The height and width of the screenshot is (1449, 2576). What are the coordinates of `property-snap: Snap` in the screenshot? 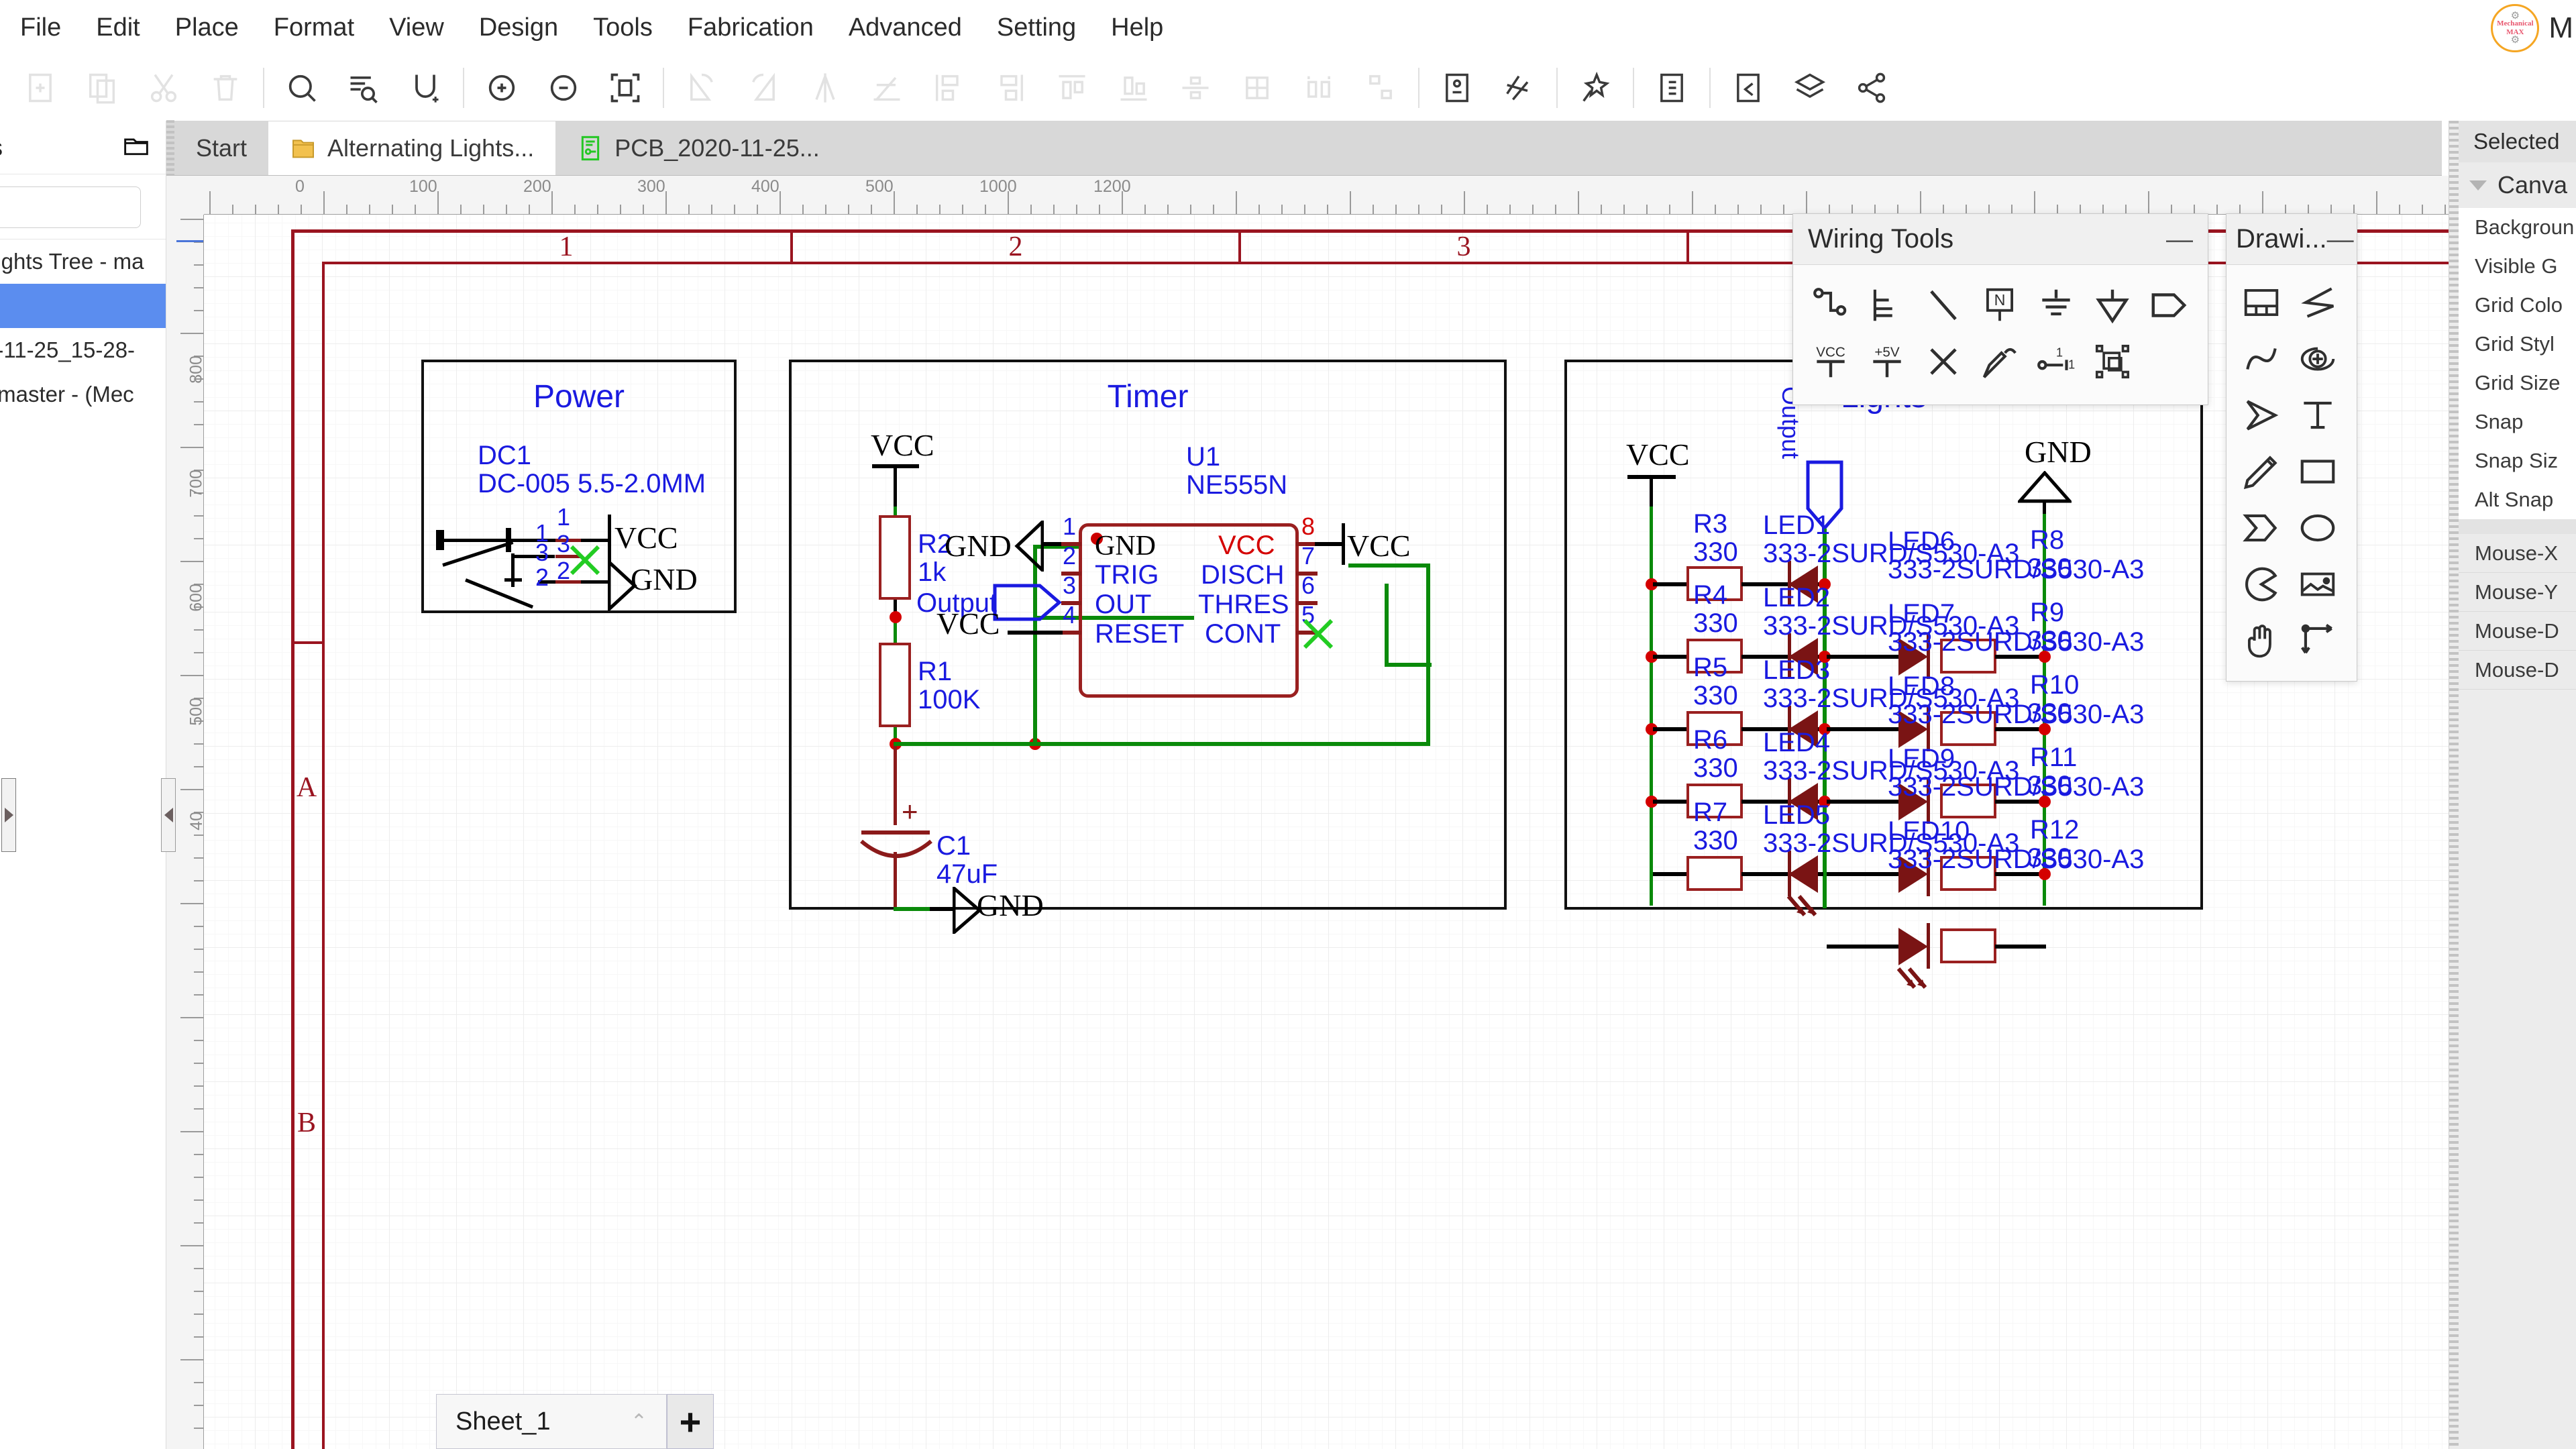 It's located at (2517, 421).